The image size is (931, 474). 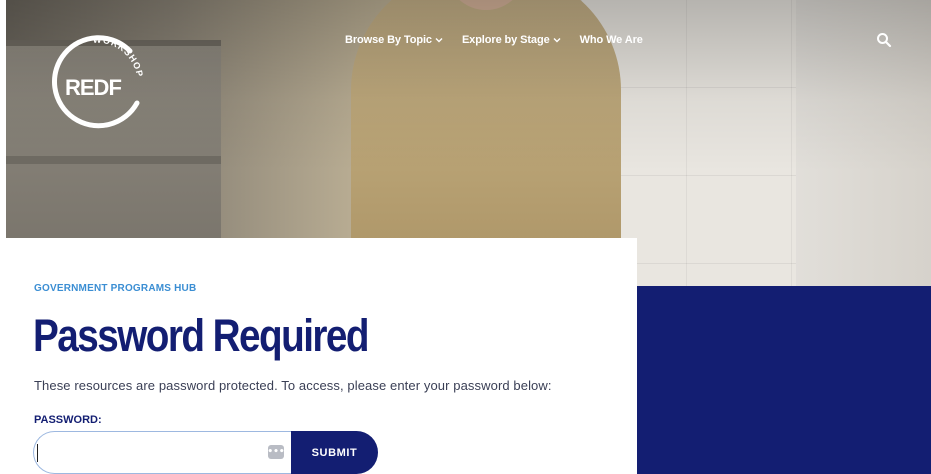 I want to click on svg-text: WORKSHOP, so click(x=119, y=57).